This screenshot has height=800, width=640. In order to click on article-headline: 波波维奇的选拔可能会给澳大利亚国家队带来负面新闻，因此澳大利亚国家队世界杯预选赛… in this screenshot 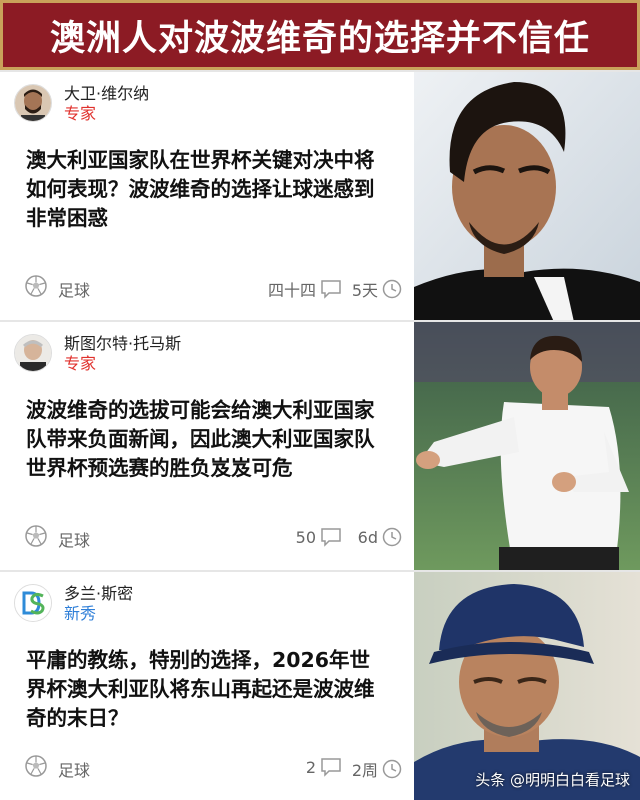, I will do `click(207, 439)`.